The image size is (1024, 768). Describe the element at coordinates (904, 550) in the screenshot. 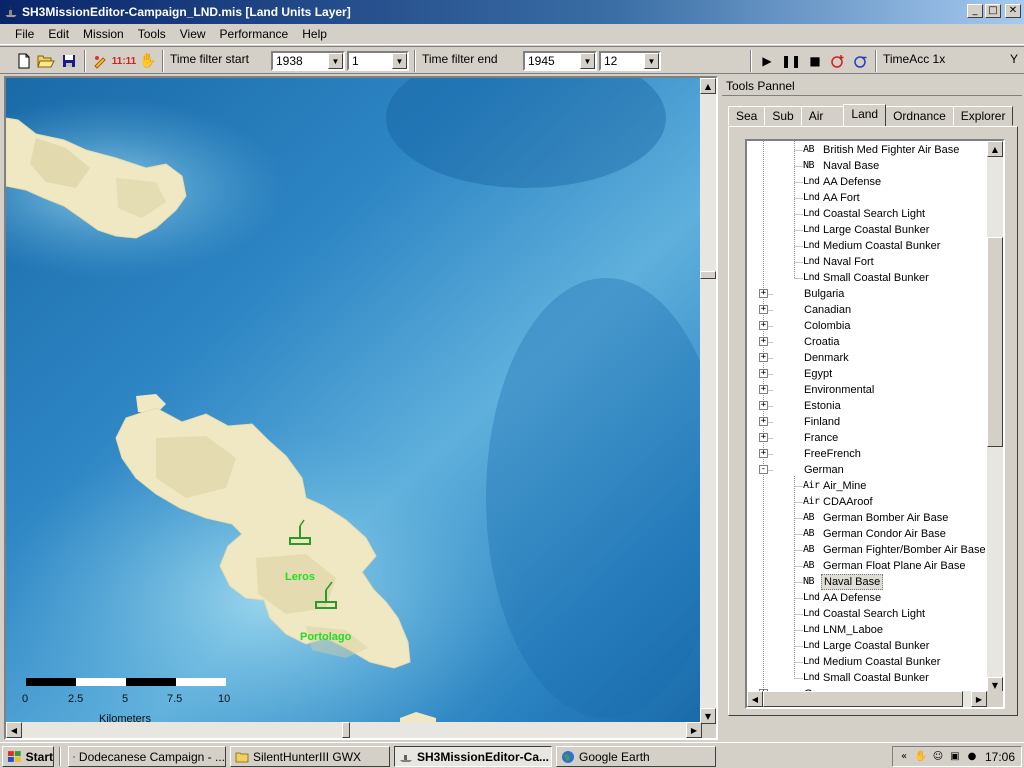

I see `tree-node-label: German Fighter/Bomber Air Base` at that location.